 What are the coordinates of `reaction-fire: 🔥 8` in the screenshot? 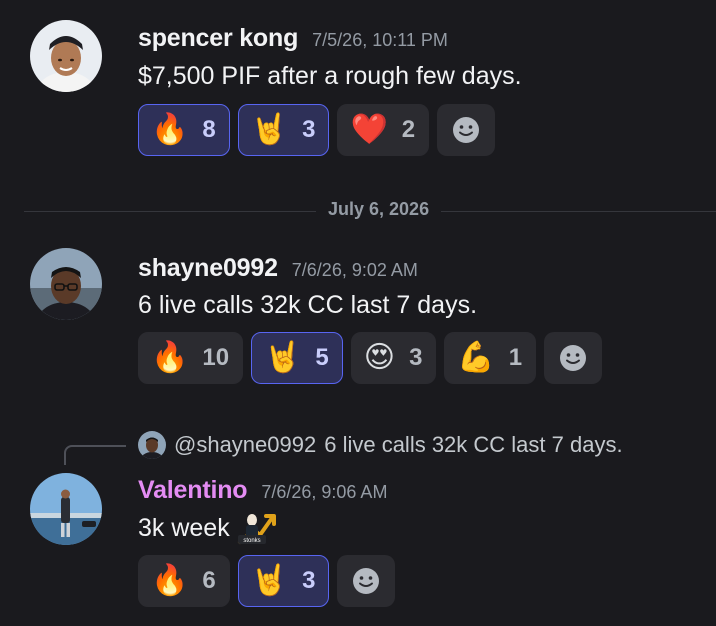 It's located at (184, 130).